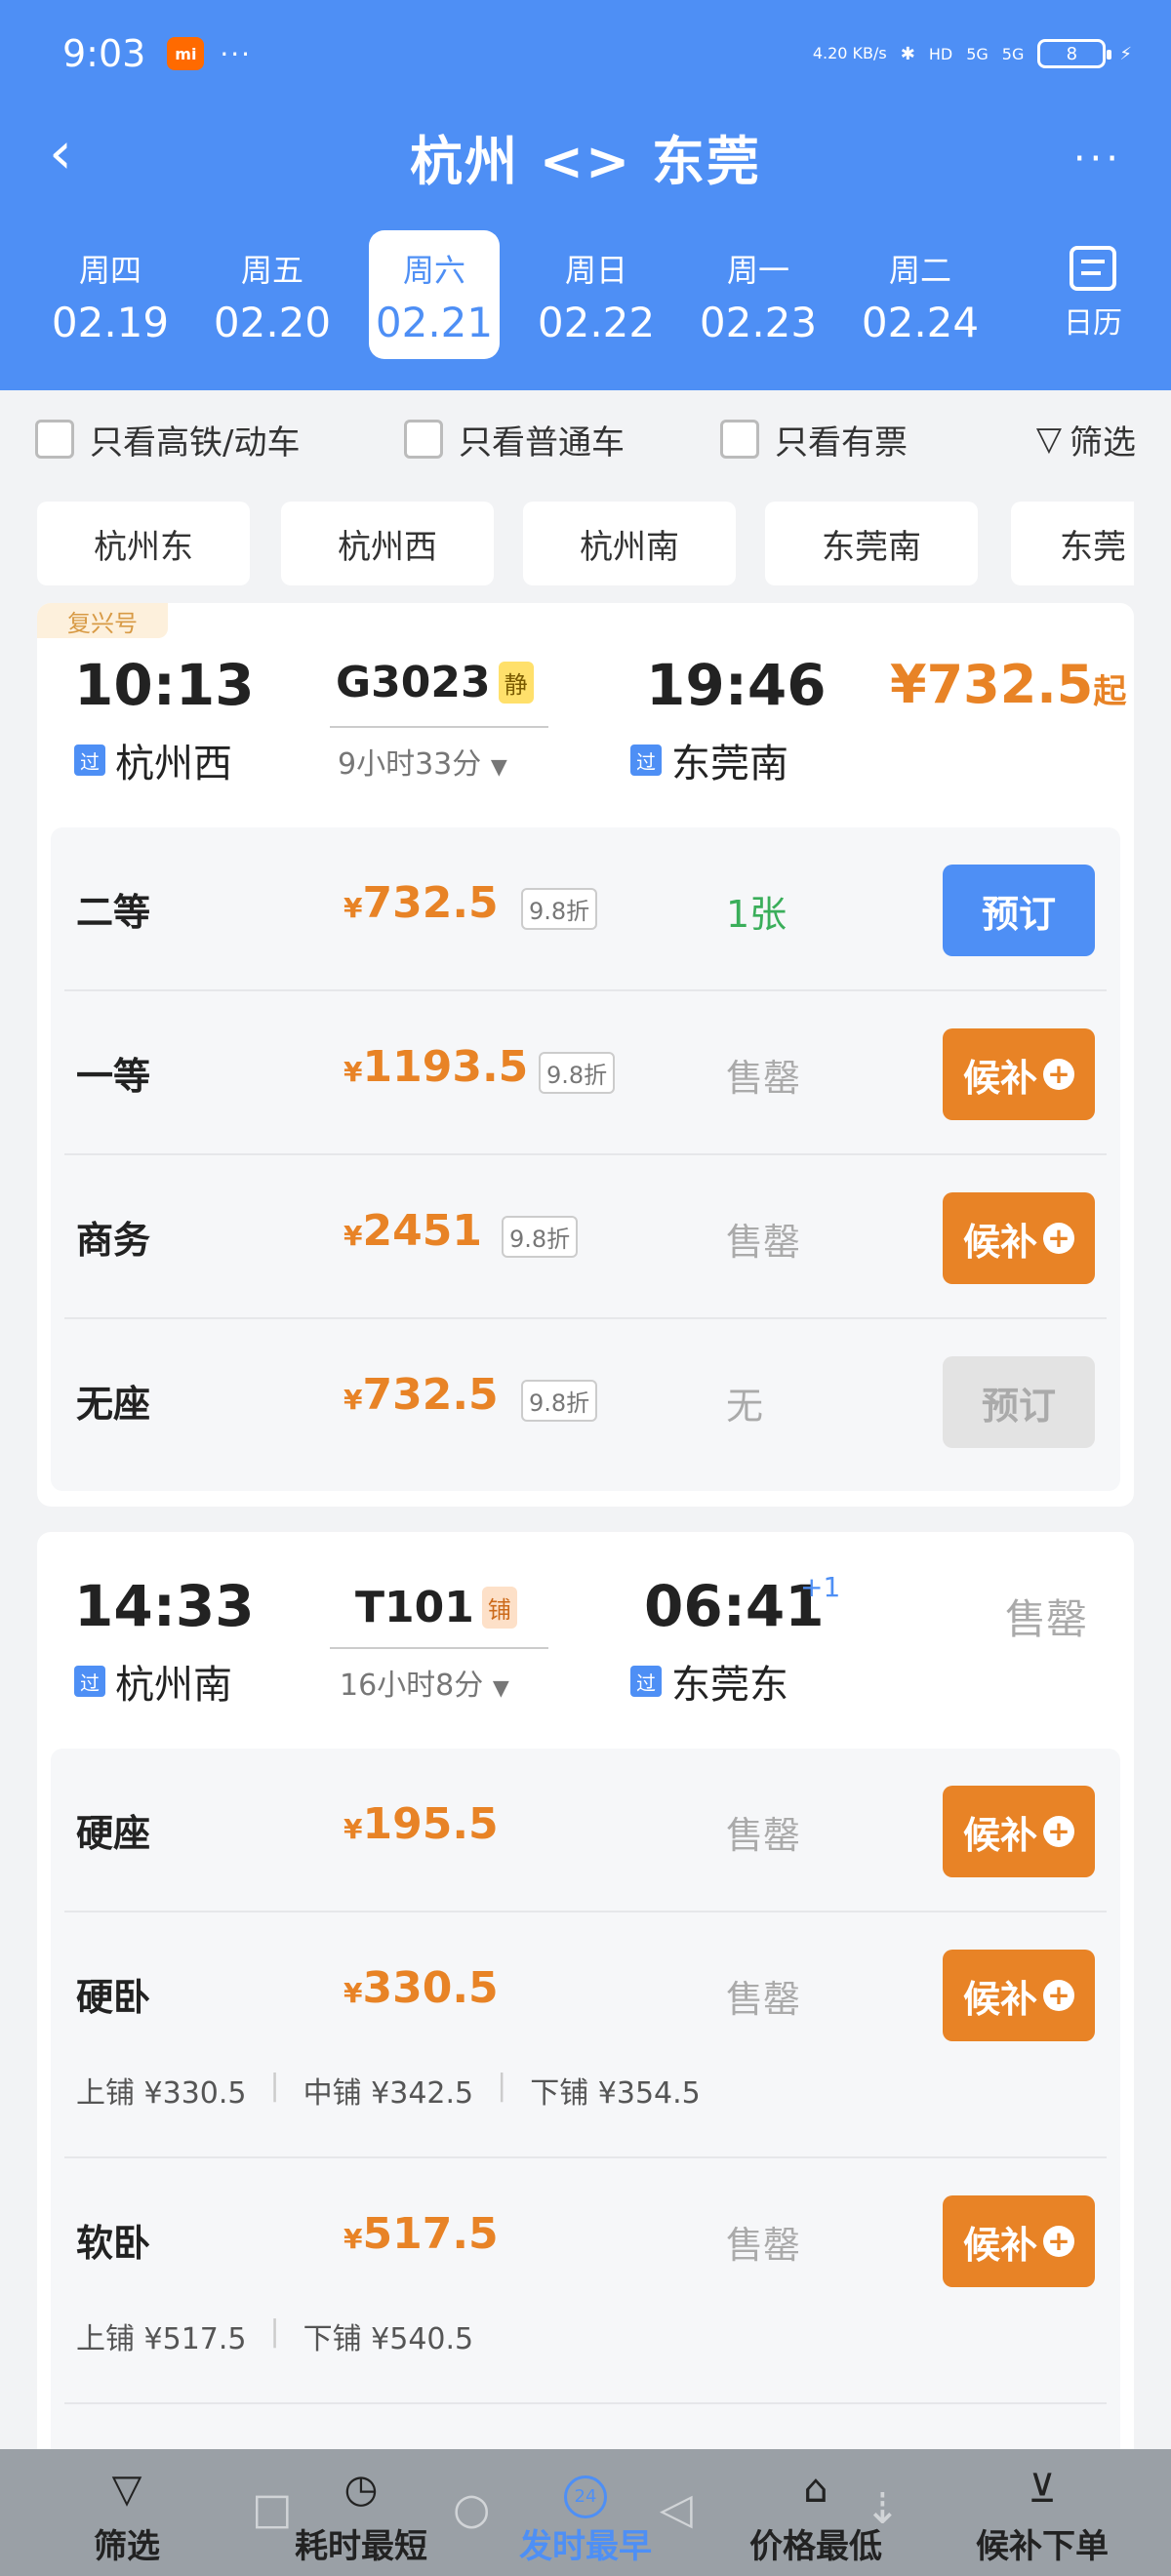 The image size is (1171, 2576). I want to click on status-indicators: 4.20 KB/s ✱ HD 5G 5G 8 ⚡, so click(972, 53).